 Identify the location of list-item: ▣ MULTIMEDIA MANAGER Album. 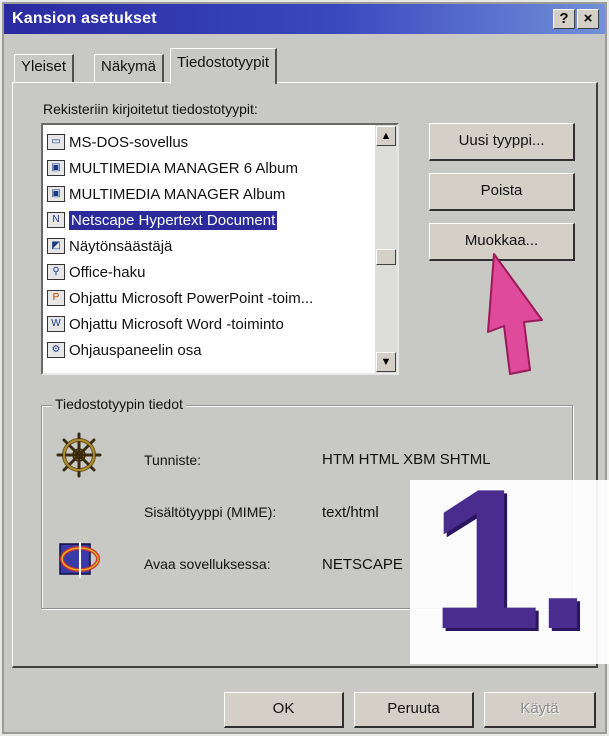
(207, 194).